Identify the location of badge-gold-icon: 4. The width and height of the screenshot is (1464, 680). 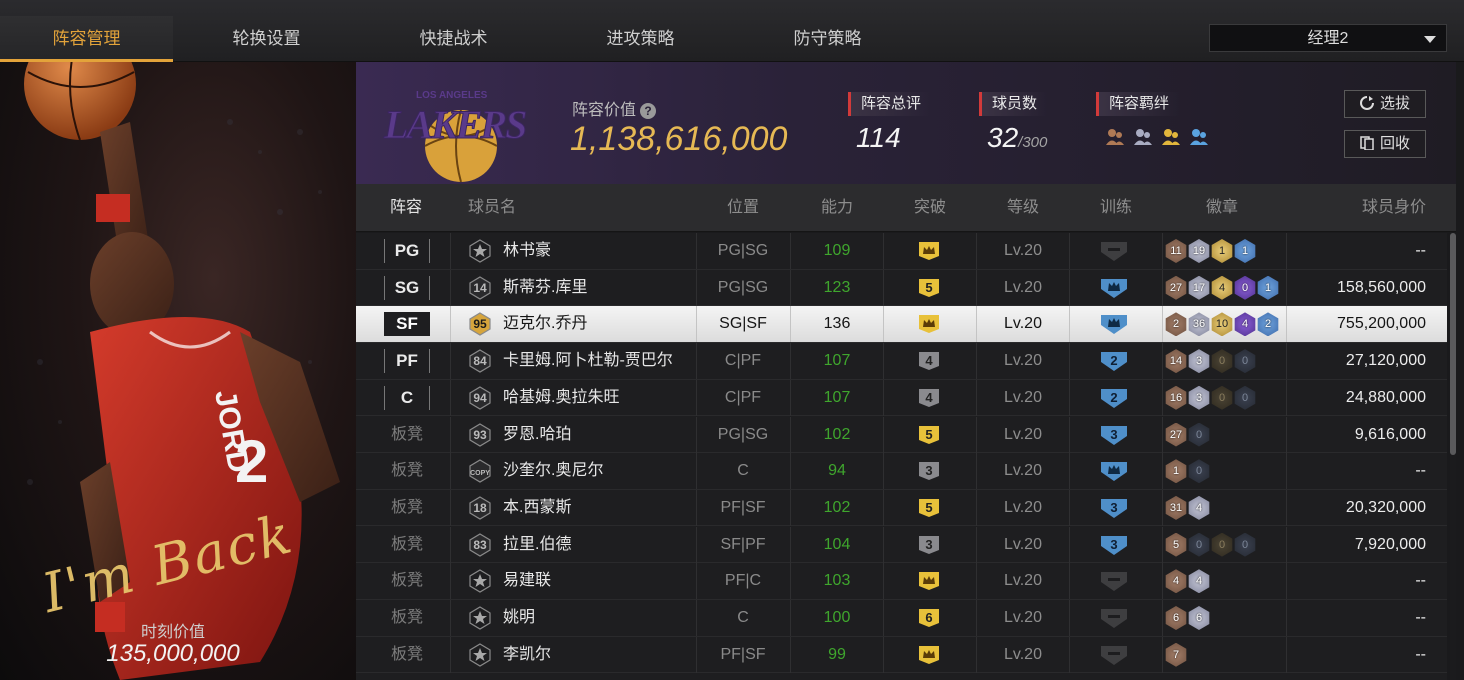
(1222, 287).